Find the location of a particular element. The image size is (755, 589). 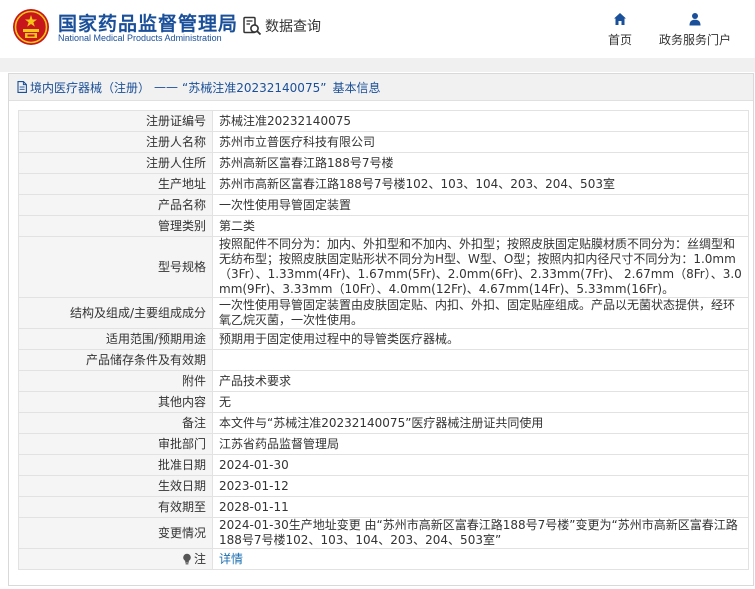

table-row: 产品名称 一次性使用导管固定装置 is located at coordinates (383, 205).